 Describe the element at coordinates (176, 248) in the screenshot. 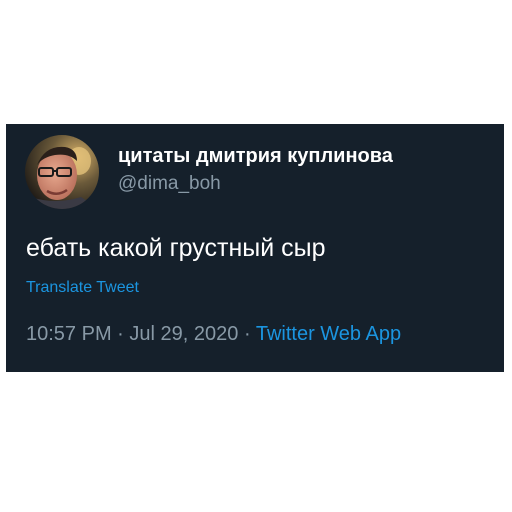

I see `tweet-text: ебать какой грустный сыр` at that location.